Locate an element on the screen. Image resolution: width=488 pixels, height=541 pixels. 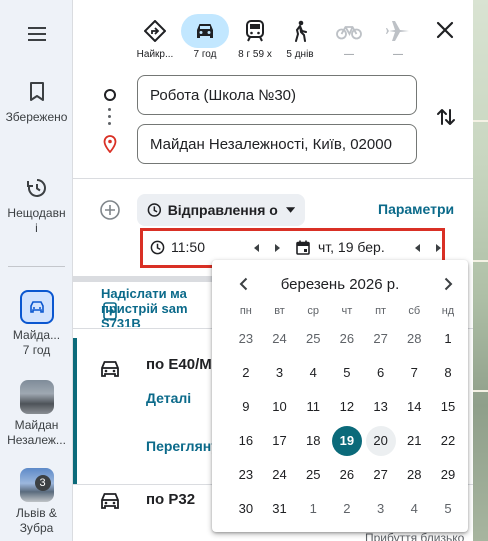
weekday-label: ср is located at coordinates (313, 311).